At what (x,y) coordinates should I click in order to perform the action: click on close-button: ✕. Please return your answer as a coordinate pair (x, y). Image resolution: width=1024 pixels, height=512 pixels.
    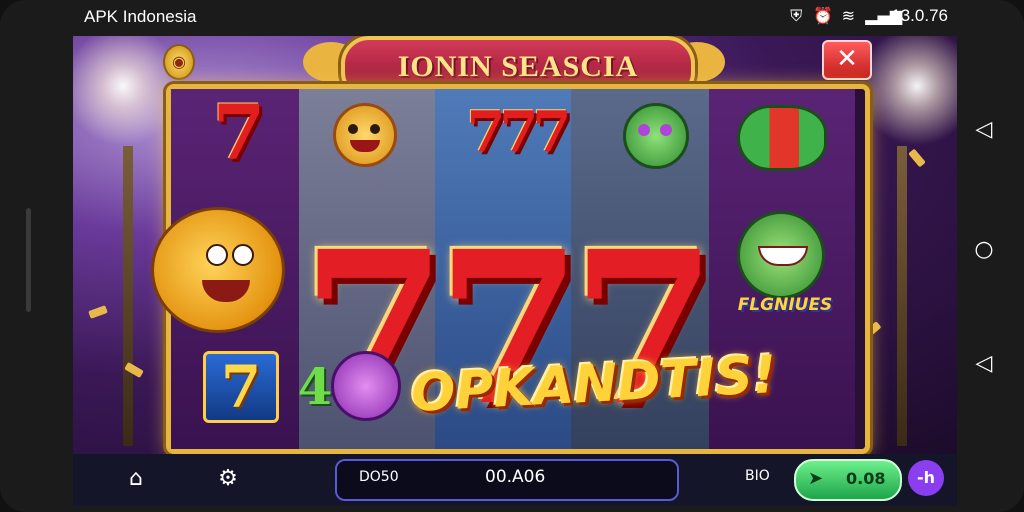
    Looking at the image, I should click on (847, 60).